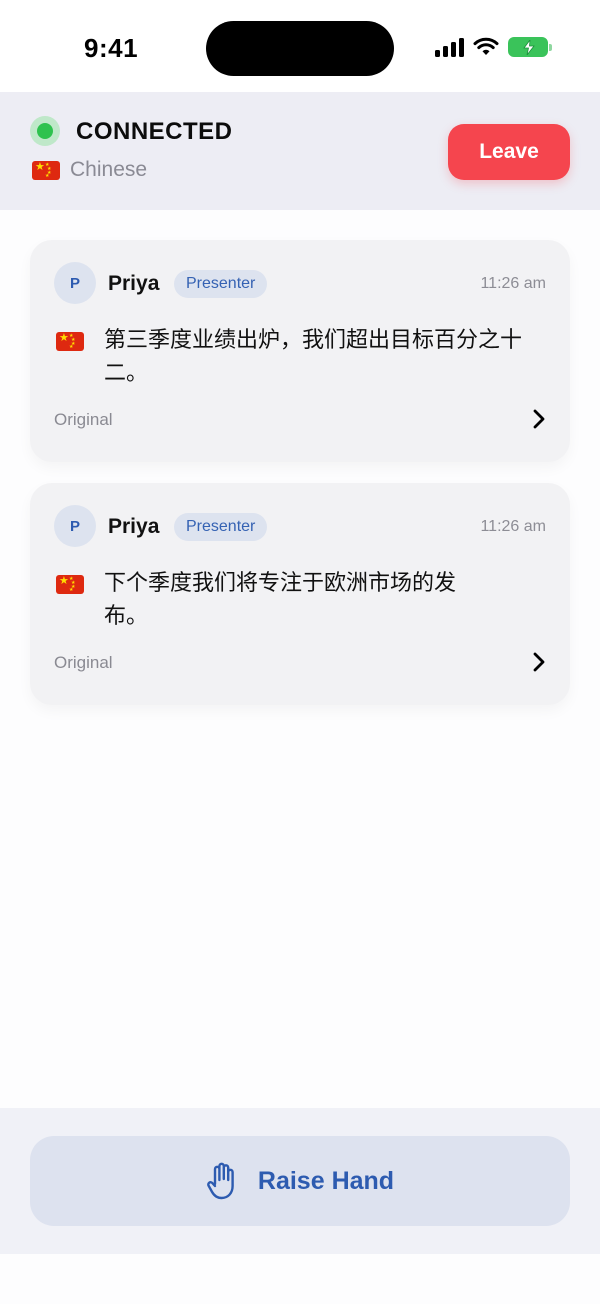  I want to click on raise-hand-label: Raise Hand, so click(326, 1180).